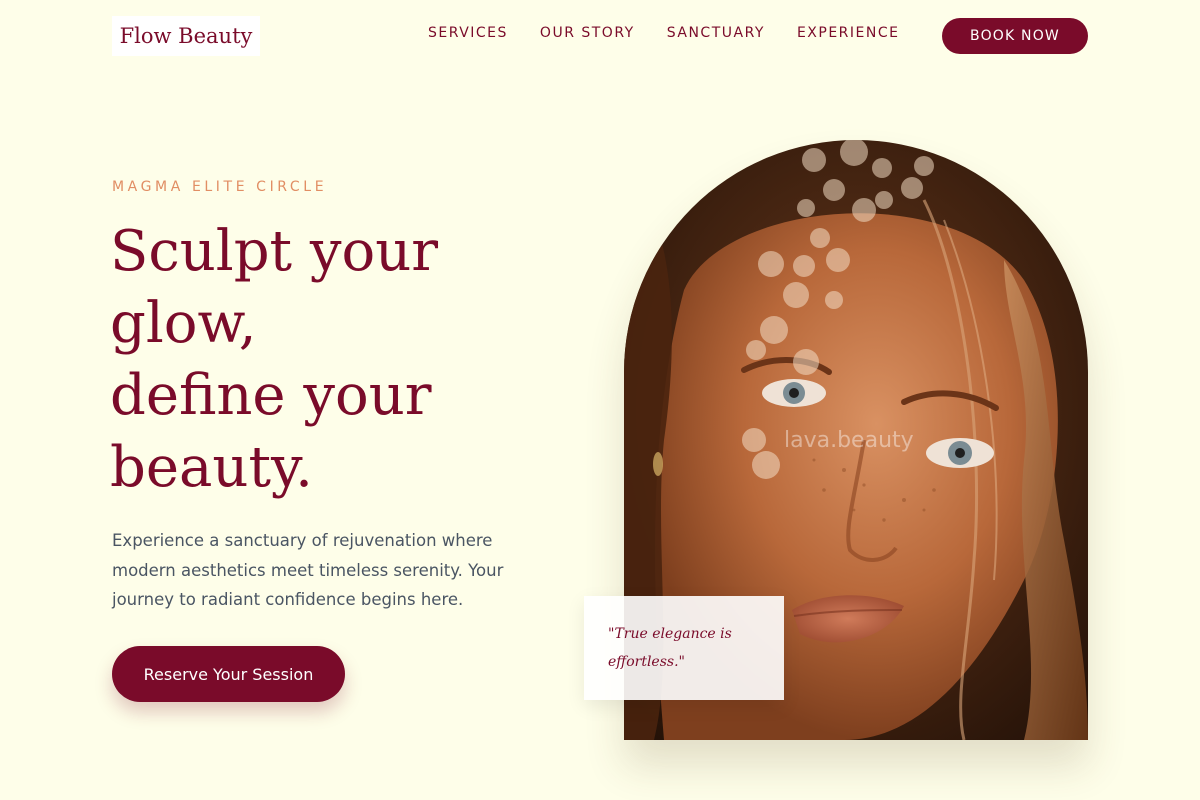  Describe the element at coordinates (587, 33) in the screenshot. I see `nav-our-story: OUR STORY` at that location.